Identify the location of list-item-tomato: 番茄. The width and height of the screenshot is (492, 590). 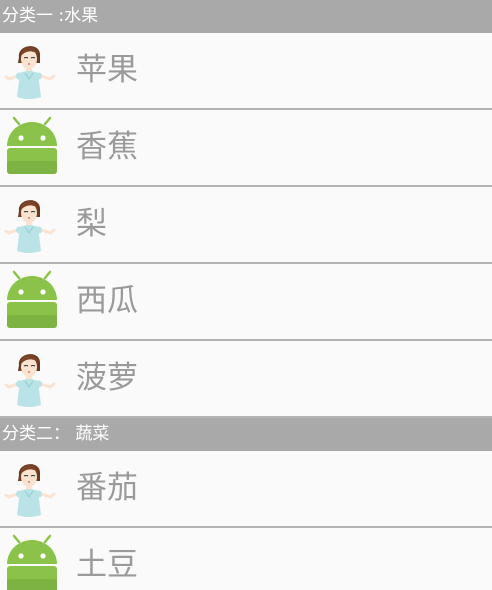
(246, 489).